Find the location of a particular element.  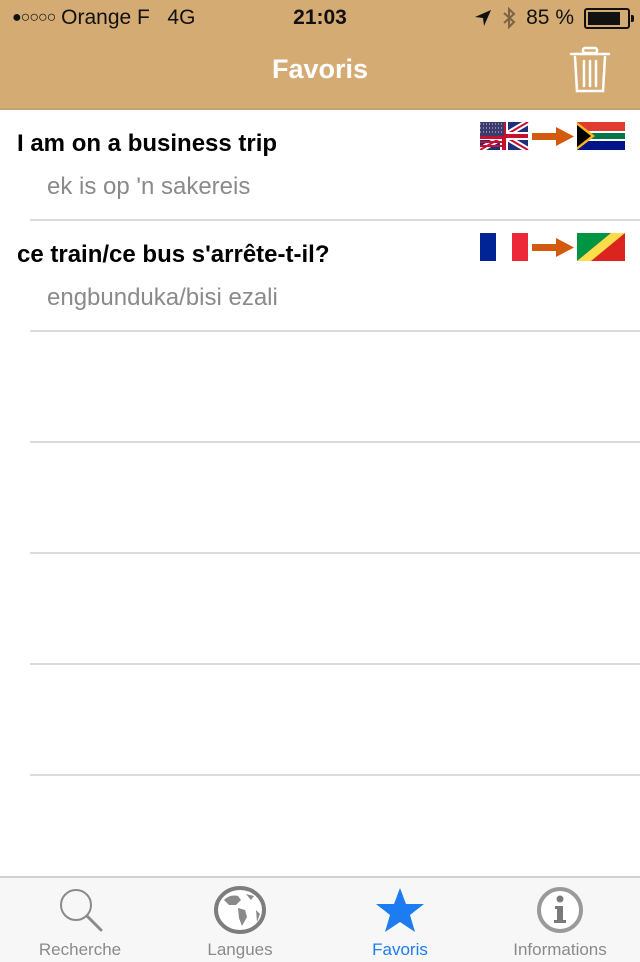

tab-label: Informations is located at coordinates (560, 949).